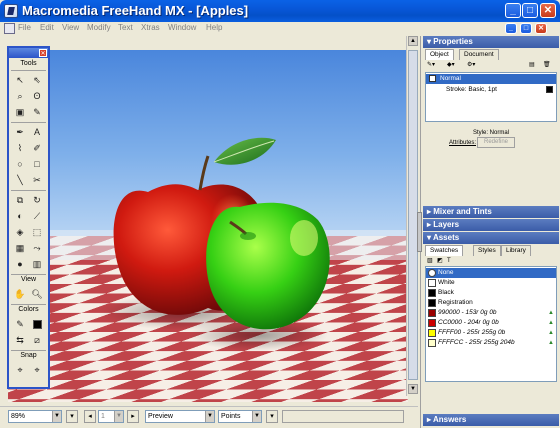 This screenshot has height=428, width=560. Describe the element at coordinates (491, 42) in the screenshot. I see `properties-panel-header: ▾ Properties` at that location.